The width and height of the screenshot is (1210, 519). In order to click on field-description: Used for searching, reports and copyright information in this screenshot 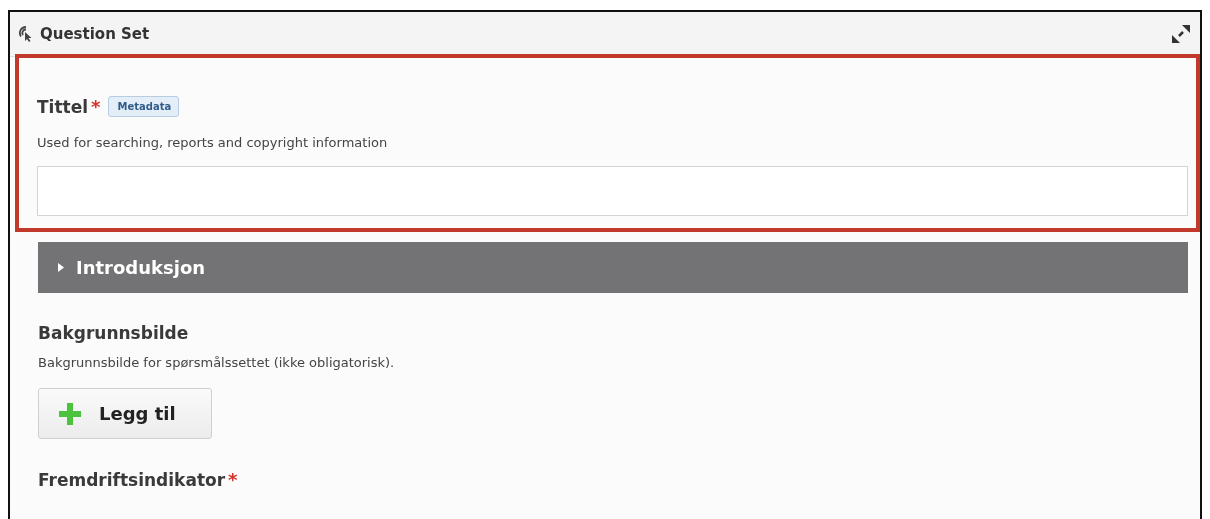, I will do `click(213, 142)`.